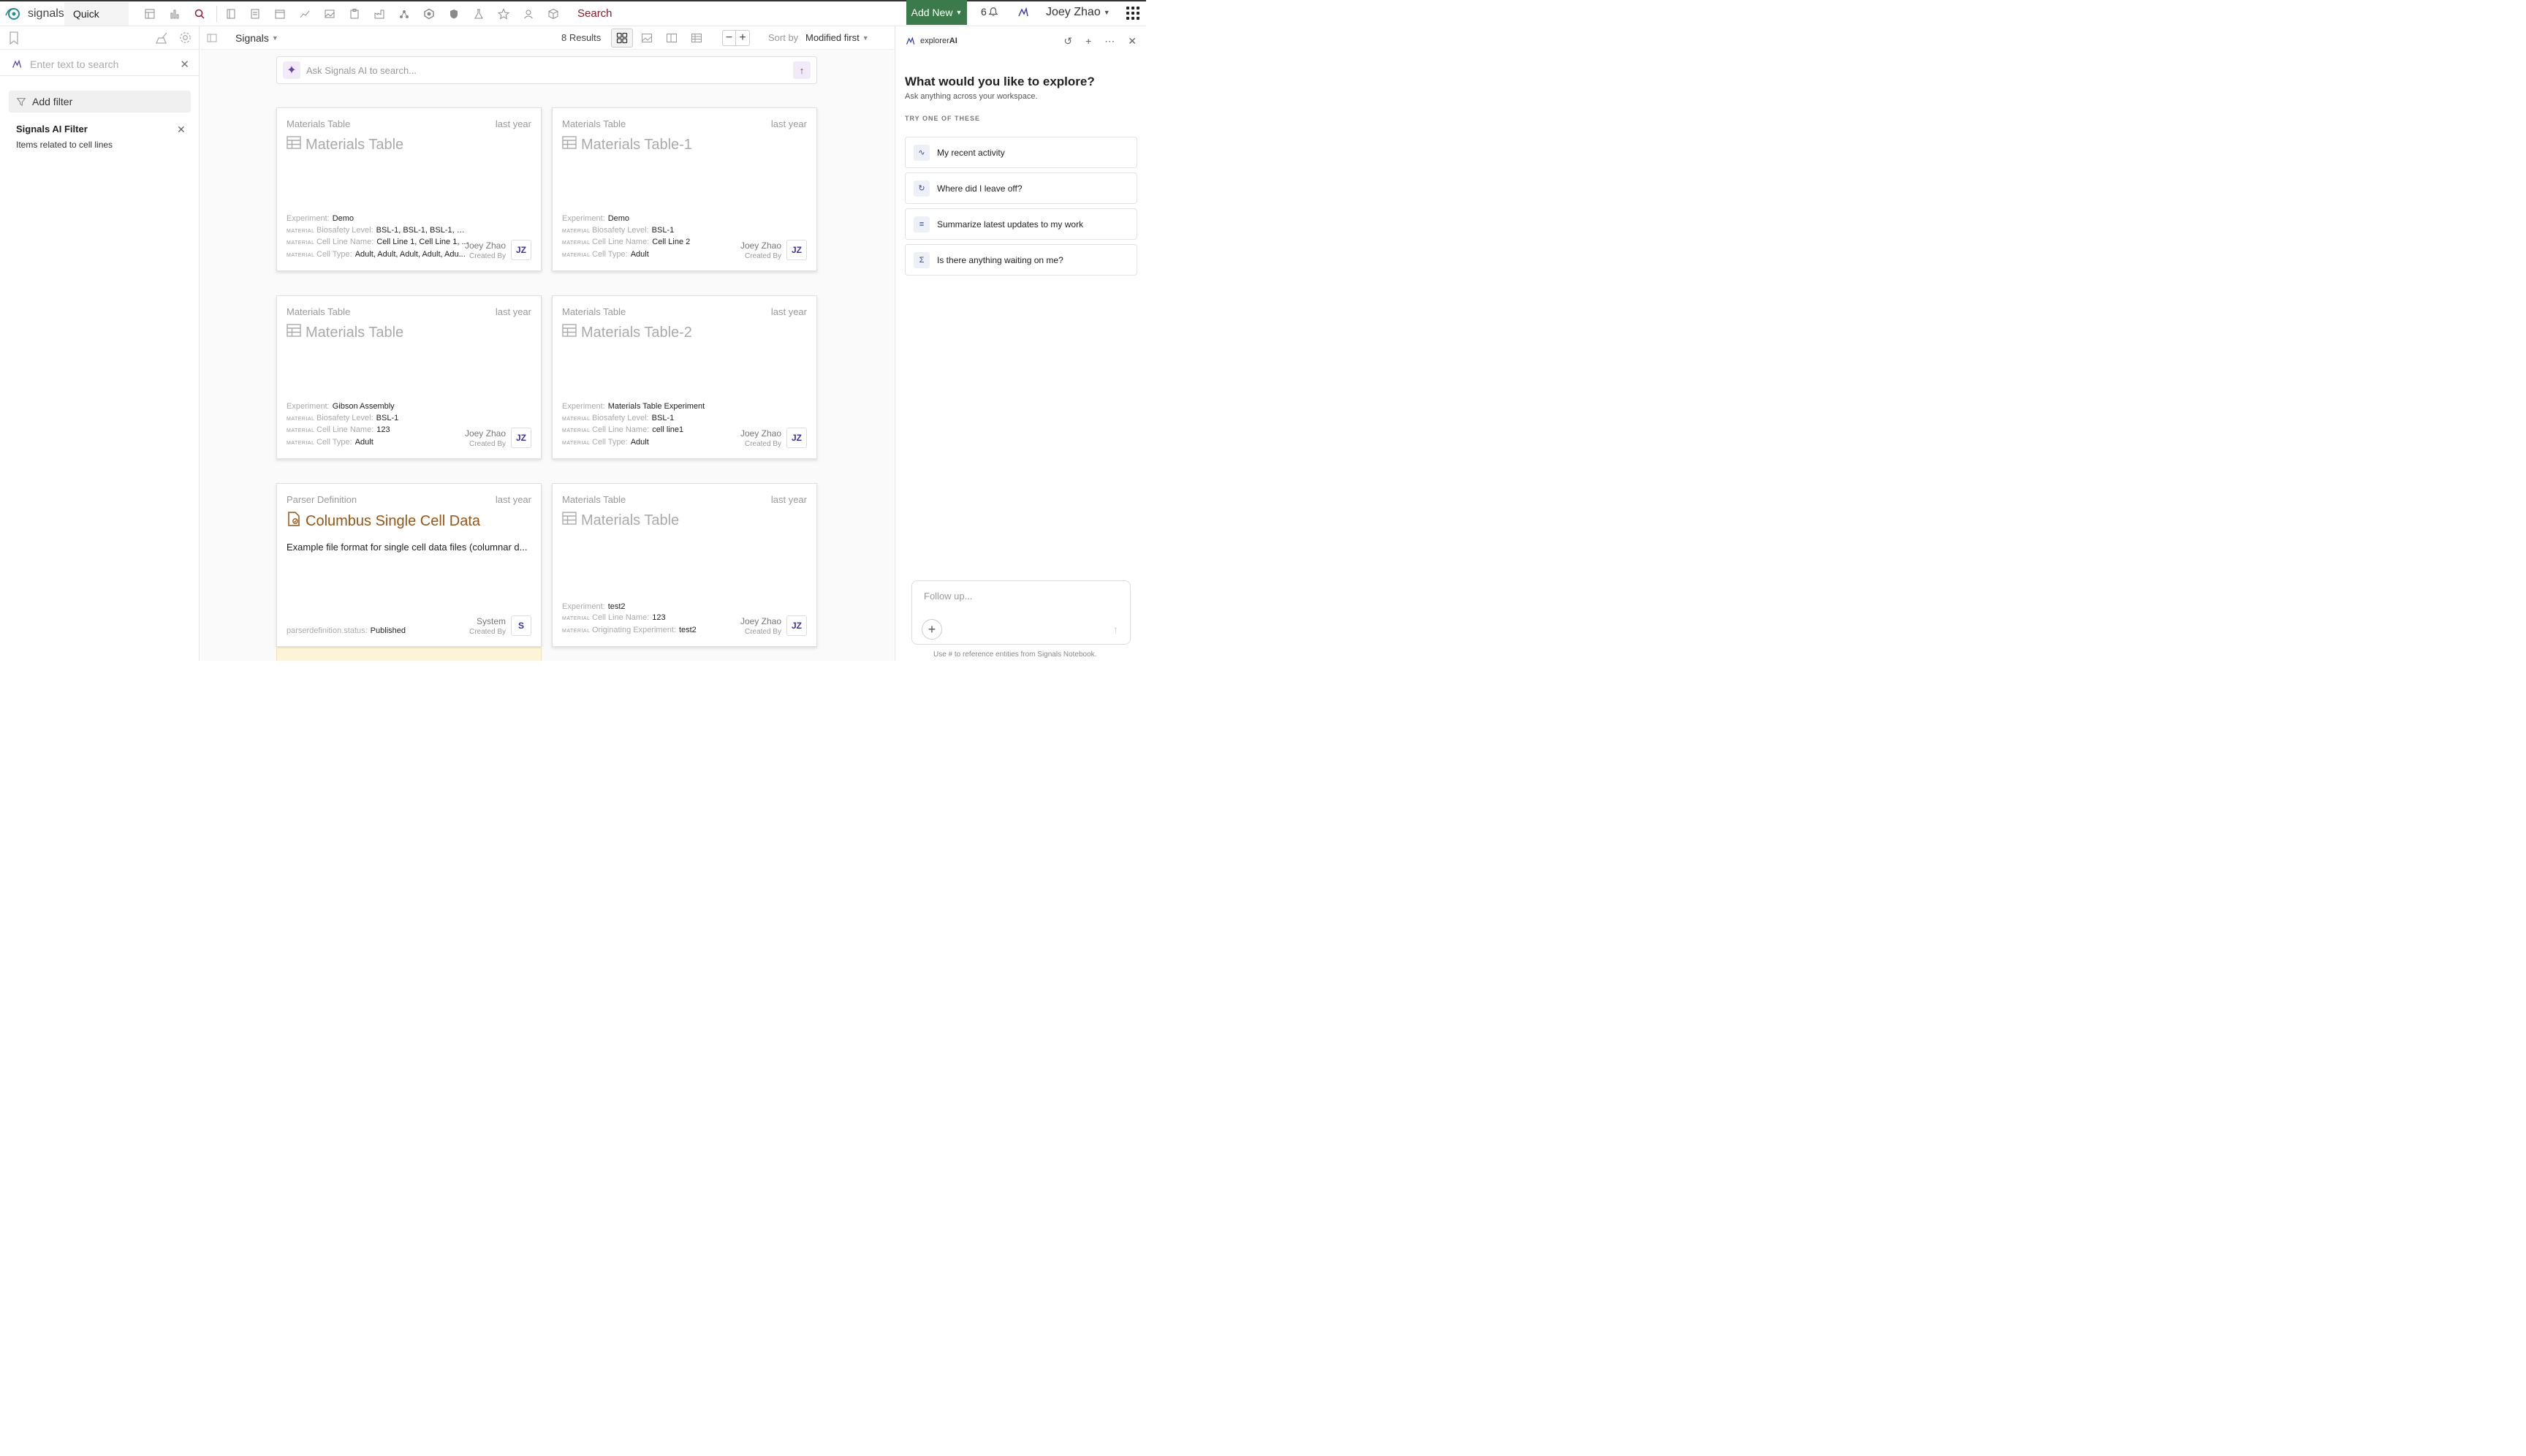  What do you see at coordinates (485, 433) in the screenshot?
I see `creator-name: Joey Zhao` at bounding box center [485, 433].